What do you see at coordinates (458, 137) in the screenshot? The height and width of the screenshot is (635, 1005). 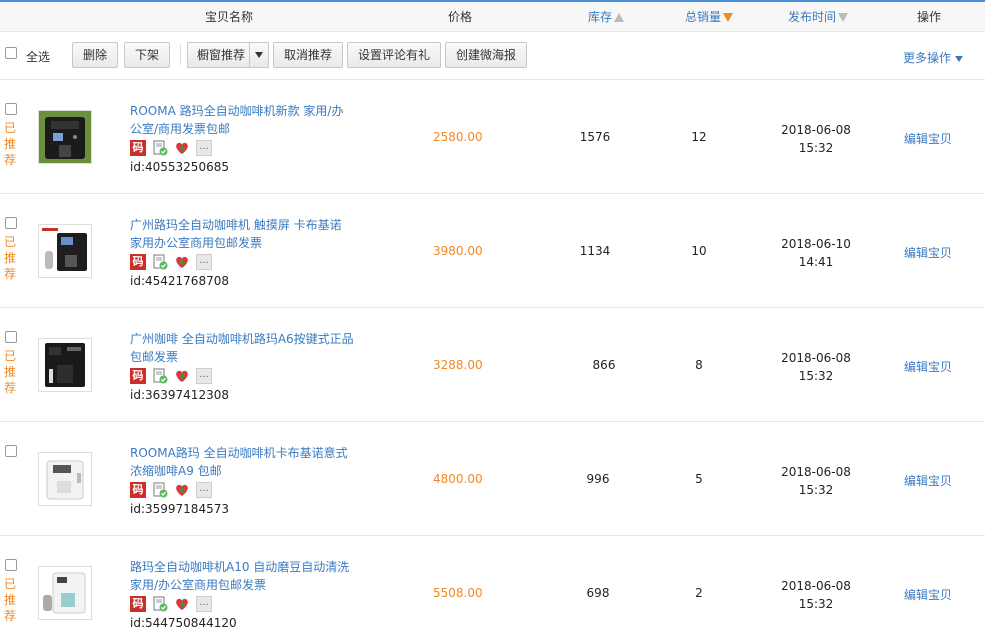 I see `product-price: 2580.00` at bounding box center [458, 137].